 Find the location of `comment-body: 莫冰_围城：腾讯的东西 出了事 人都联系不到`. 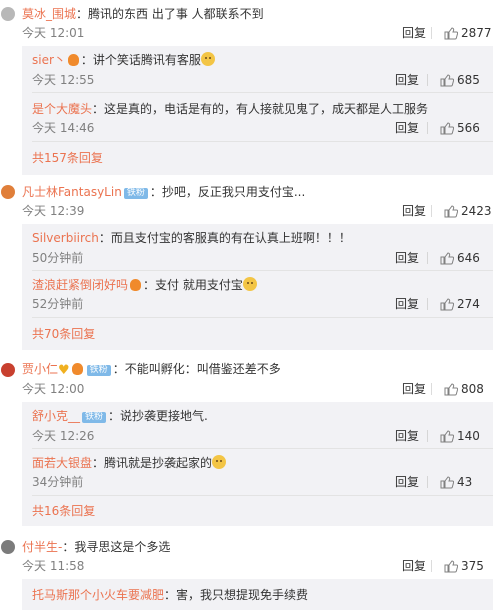

comment-body: 莫冰_围城：腾讯的东西 出了事 人都联系不到 is located at coordinates (143, 14).